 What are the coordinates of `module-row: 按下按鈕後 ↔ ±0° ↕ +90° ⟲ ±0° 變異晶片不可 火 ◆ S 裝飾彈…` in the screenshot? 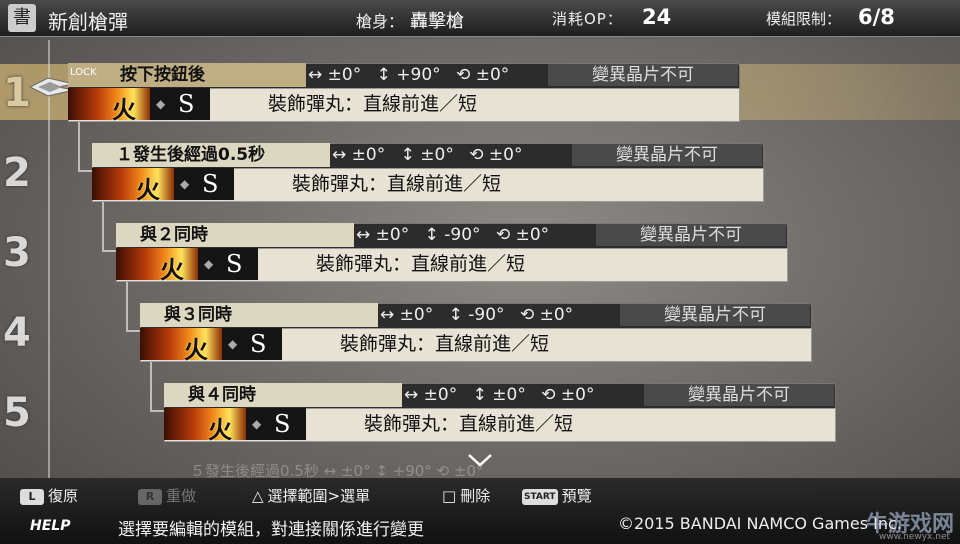 It's located at (404, 93).